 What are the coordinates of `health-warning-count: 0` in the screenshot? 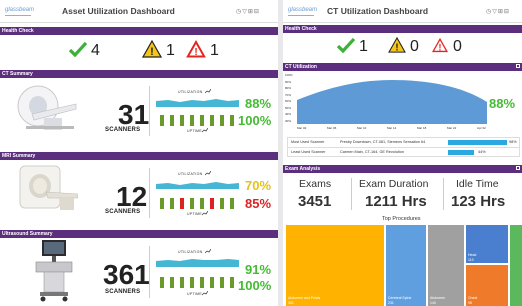 It's located at (414, 46).